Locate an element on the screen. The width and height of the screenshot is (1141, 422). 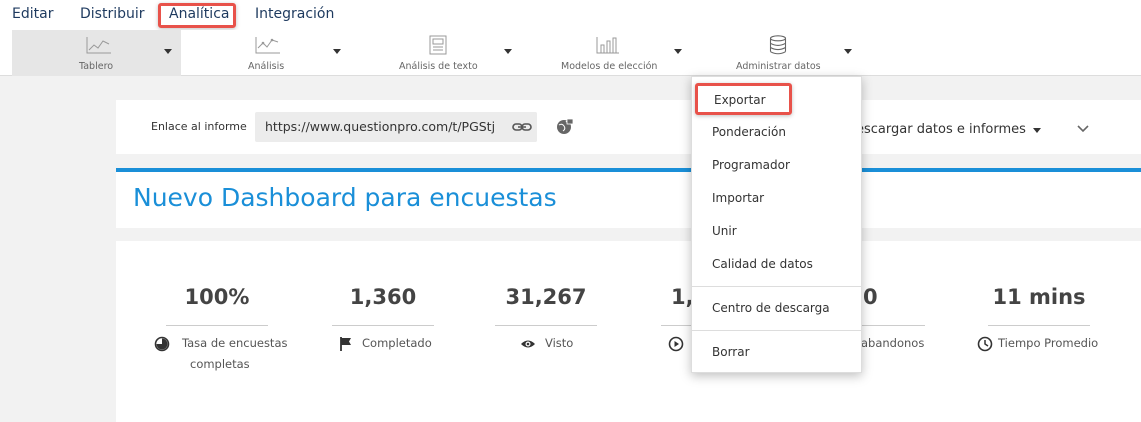
menu-item-centro-descarga: Centro de descarga is located at coordinates (771, 308).